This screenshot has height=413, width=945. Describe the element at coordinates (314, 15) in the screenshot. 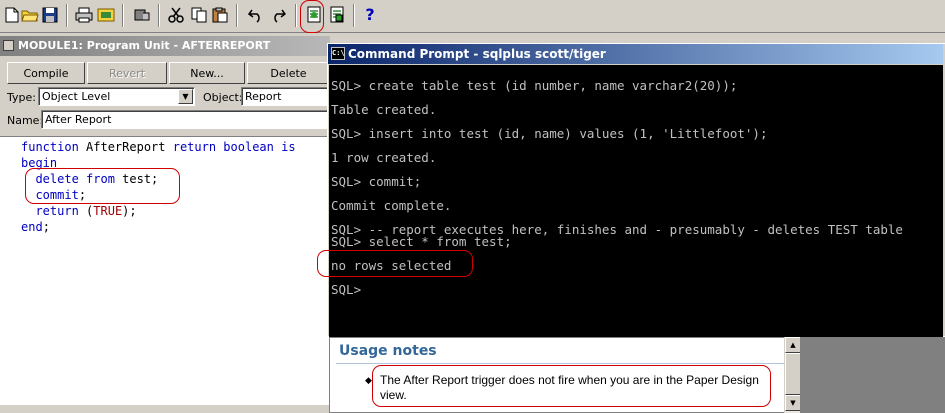

I see `run-report-icon` at that location.